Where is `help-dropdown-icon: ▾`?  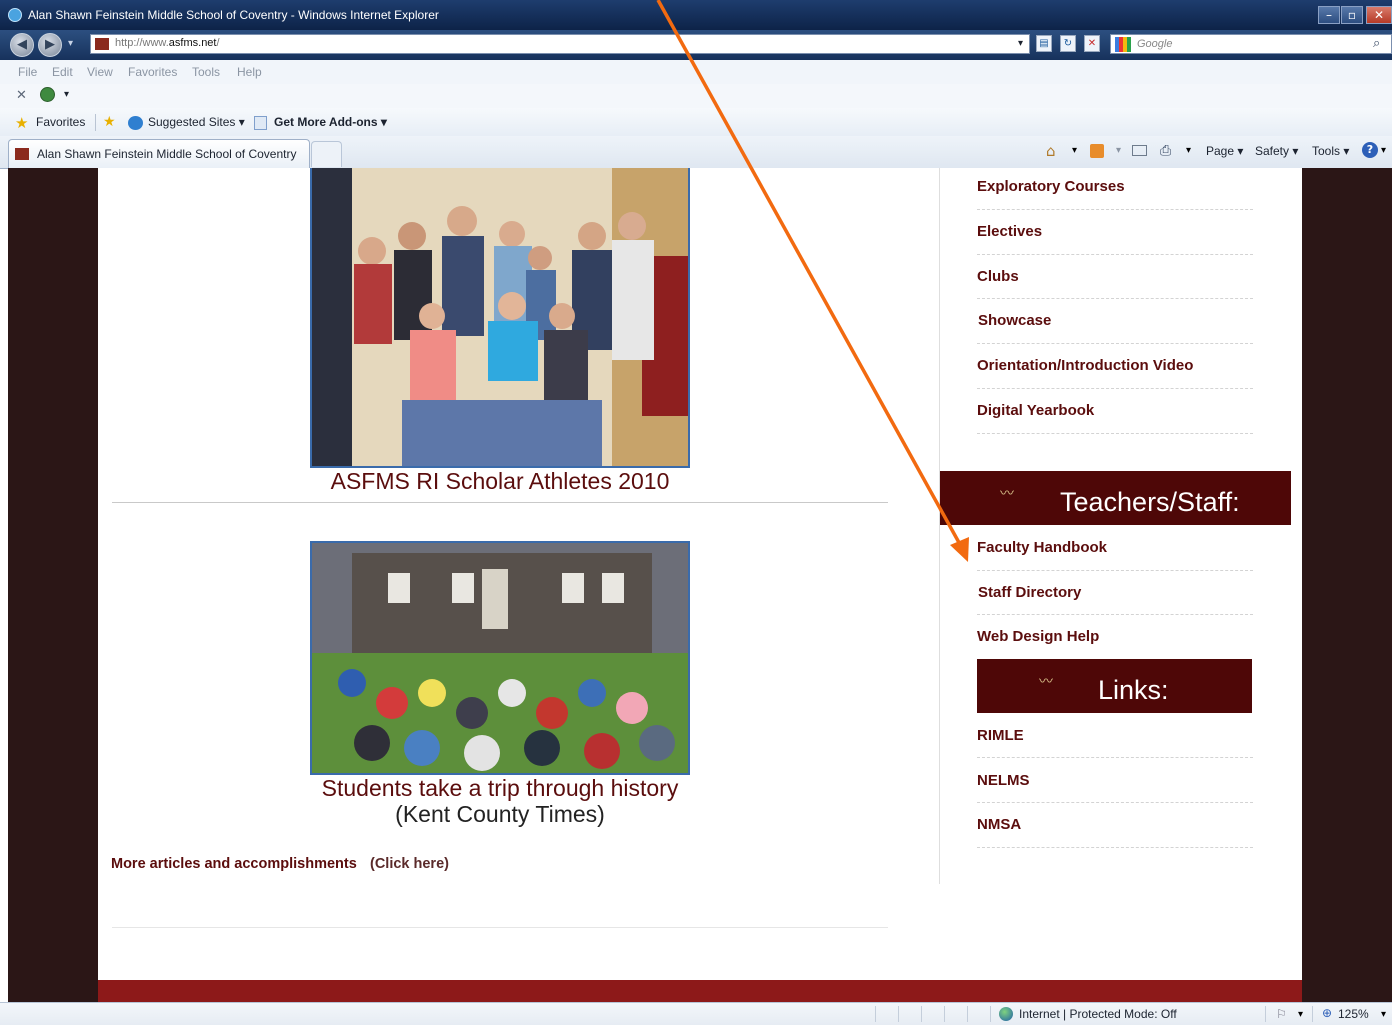
help-dropdown-icon: ▾ is located at coordinates (1383, 150).